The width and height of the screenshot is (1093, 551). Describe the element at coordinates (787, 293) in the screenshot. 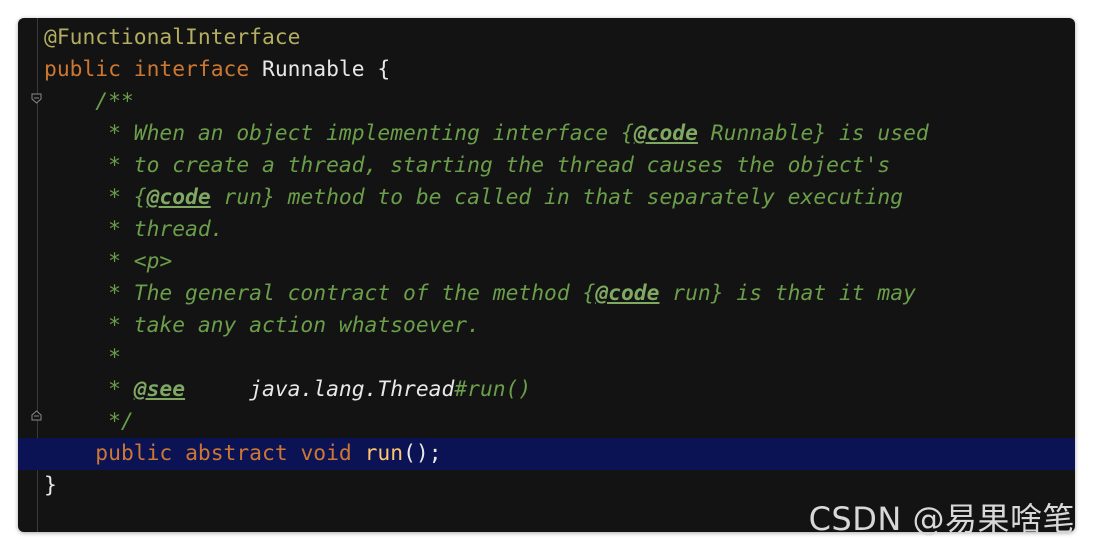

I see `doc-text: run} is that it may` at that location.